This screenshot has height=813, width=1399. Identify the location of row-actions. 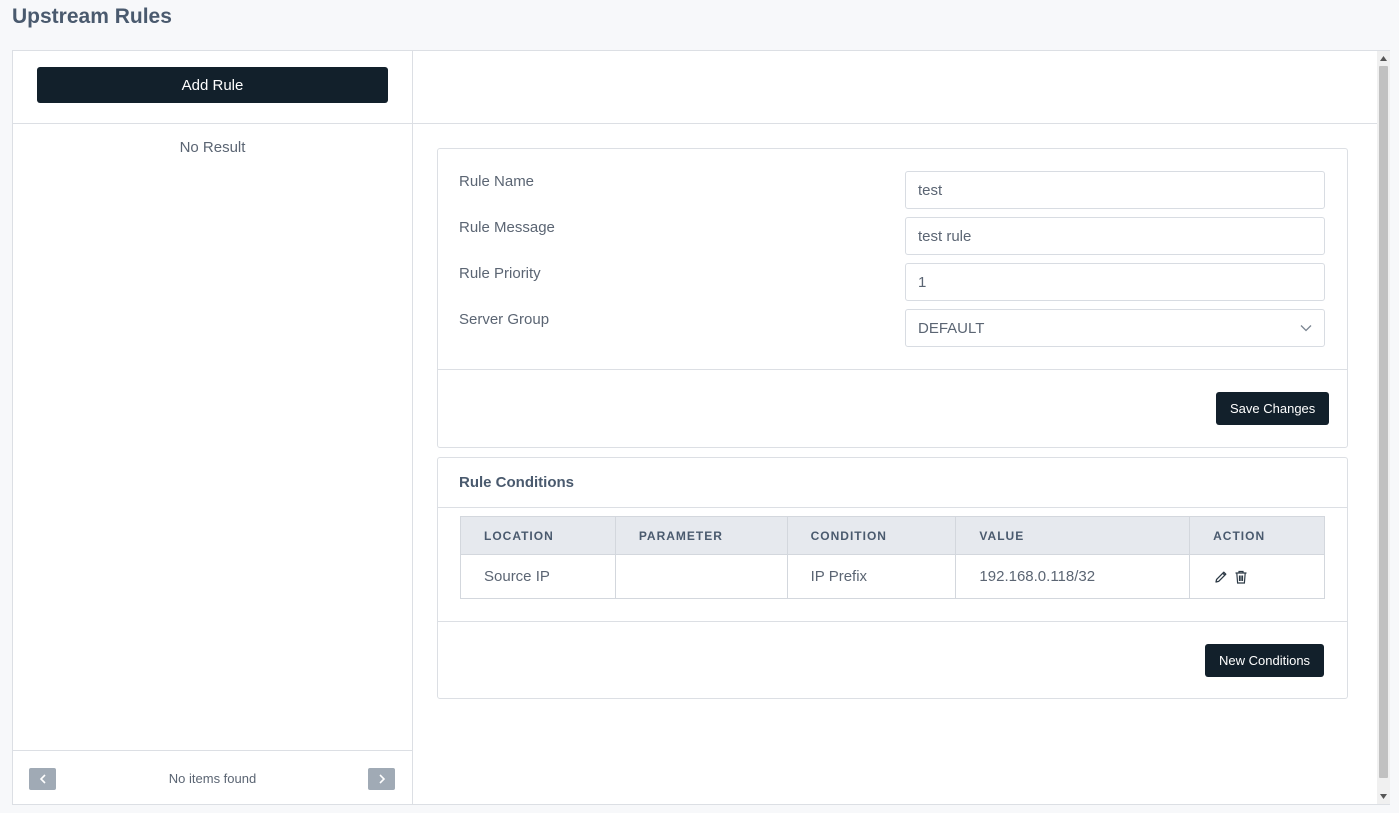
(1268, 577).